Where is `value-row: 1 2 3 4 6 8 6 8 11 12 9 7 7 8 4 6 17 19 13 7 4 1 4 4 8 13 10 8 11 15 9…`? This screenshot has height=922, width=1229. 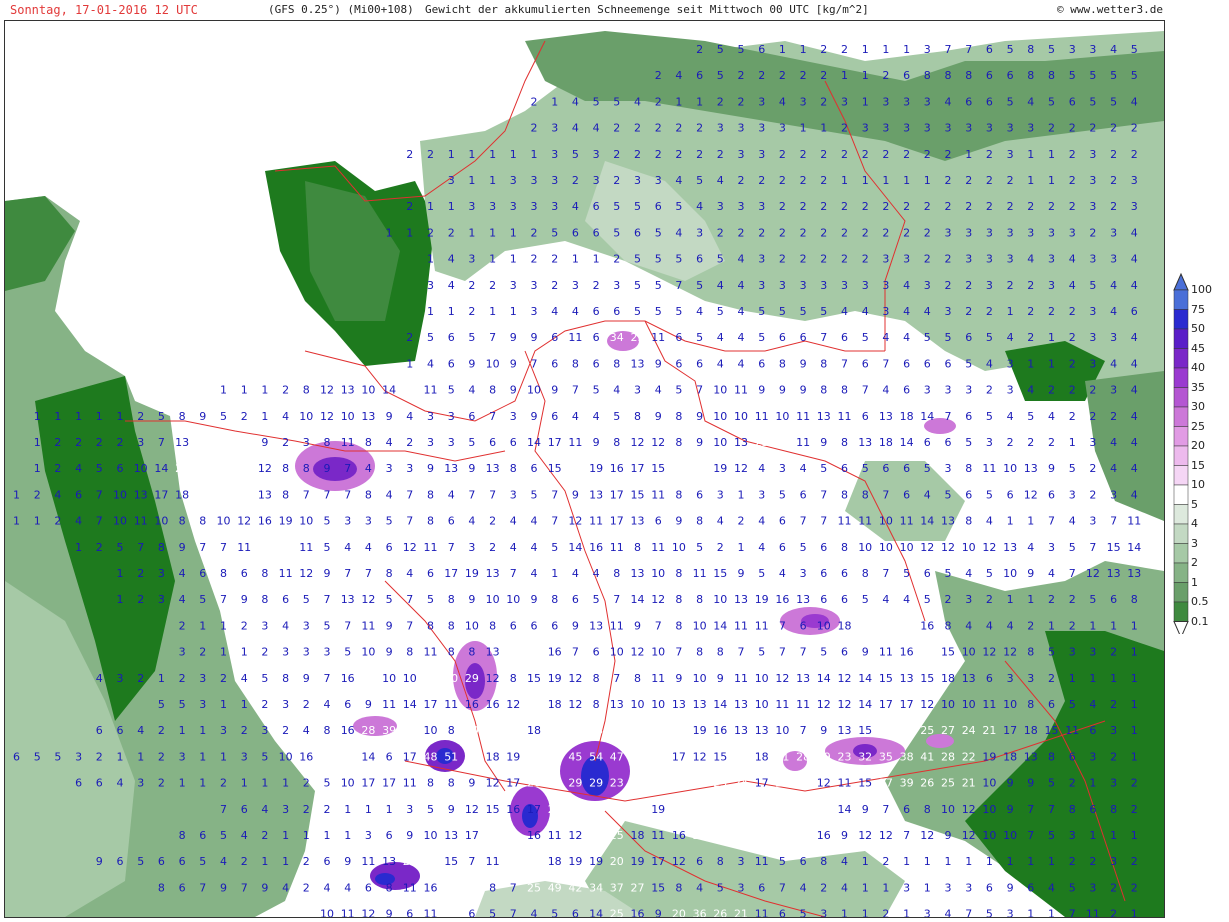 value-row: 1 2 3 4 6 8 6 8 11 12 9 7 7 8 4 6 17 19 13 7 4 1 4 4 8 13 10 8 11 15 9… is located at coordinates (629, 573).